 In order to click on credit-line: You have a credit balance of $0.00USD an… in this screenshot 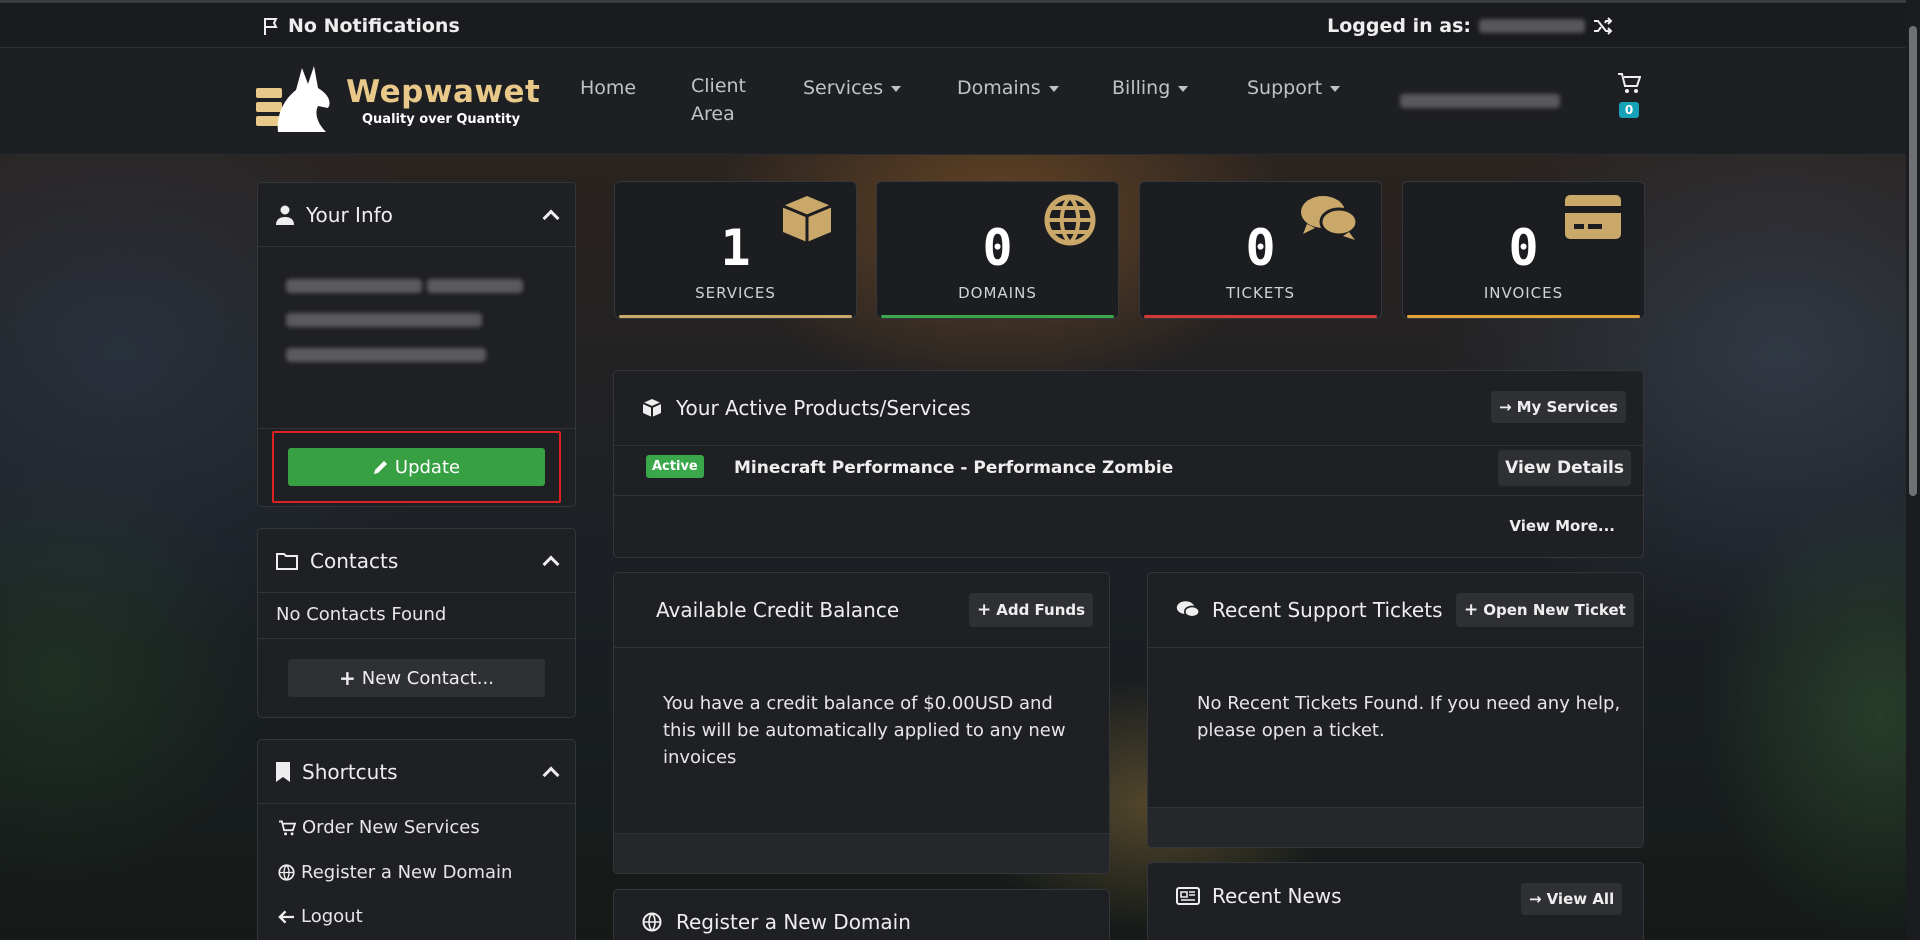, I will do `click(858, 703)`.